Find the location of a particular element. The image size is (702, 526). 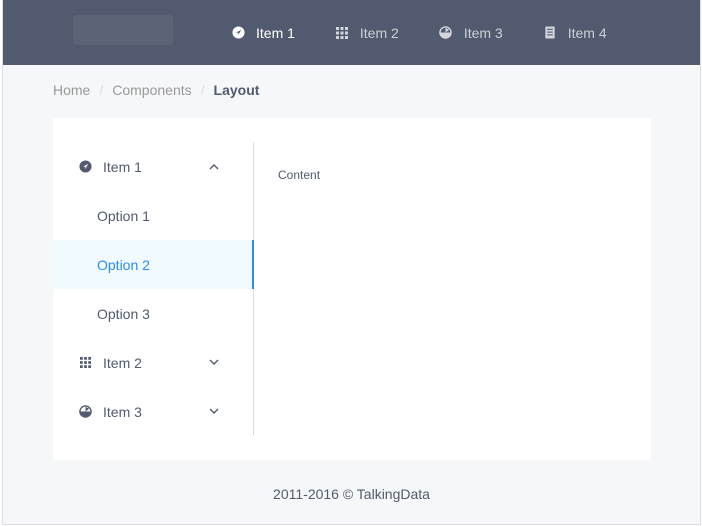

topnav-item-label: Item 1 is located at coordinates (275, 32).